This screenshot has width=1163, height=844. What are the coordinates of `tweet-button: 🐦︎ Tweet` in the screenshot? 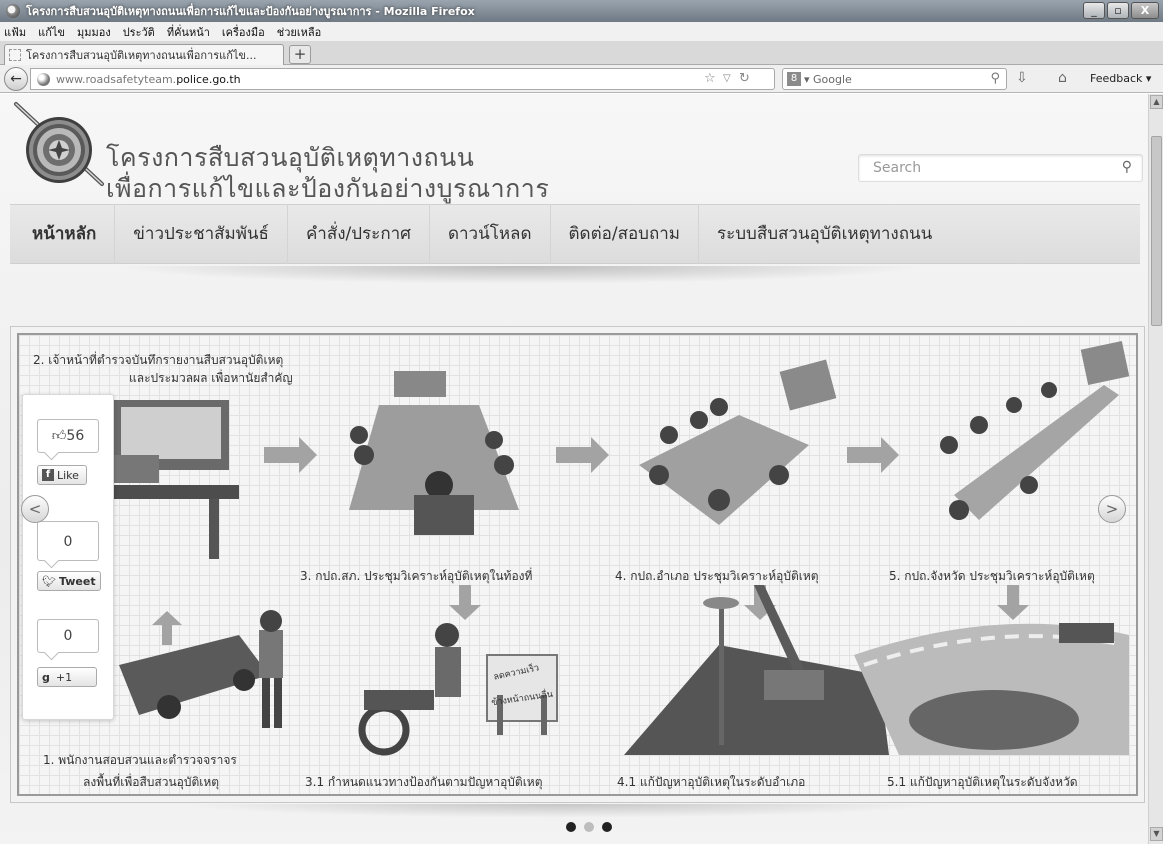 It's located at (69, 581).